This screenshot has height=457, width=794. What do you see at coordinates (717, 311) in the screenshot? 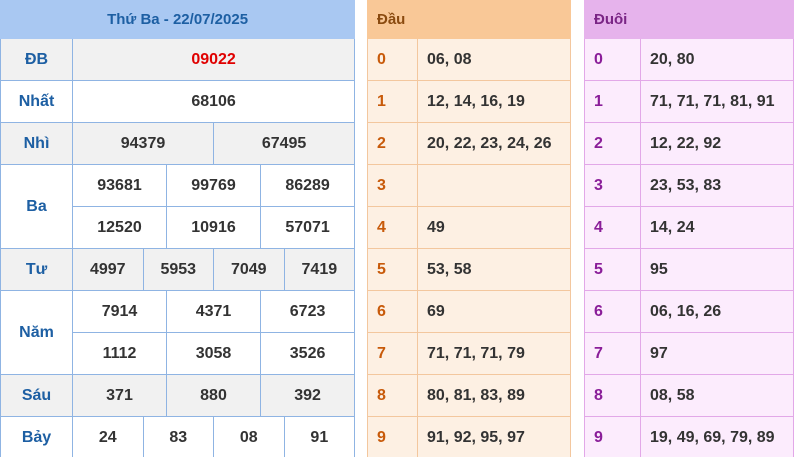
I see `tail-values: 06, 16, 26` at bounding box center [717, 311].